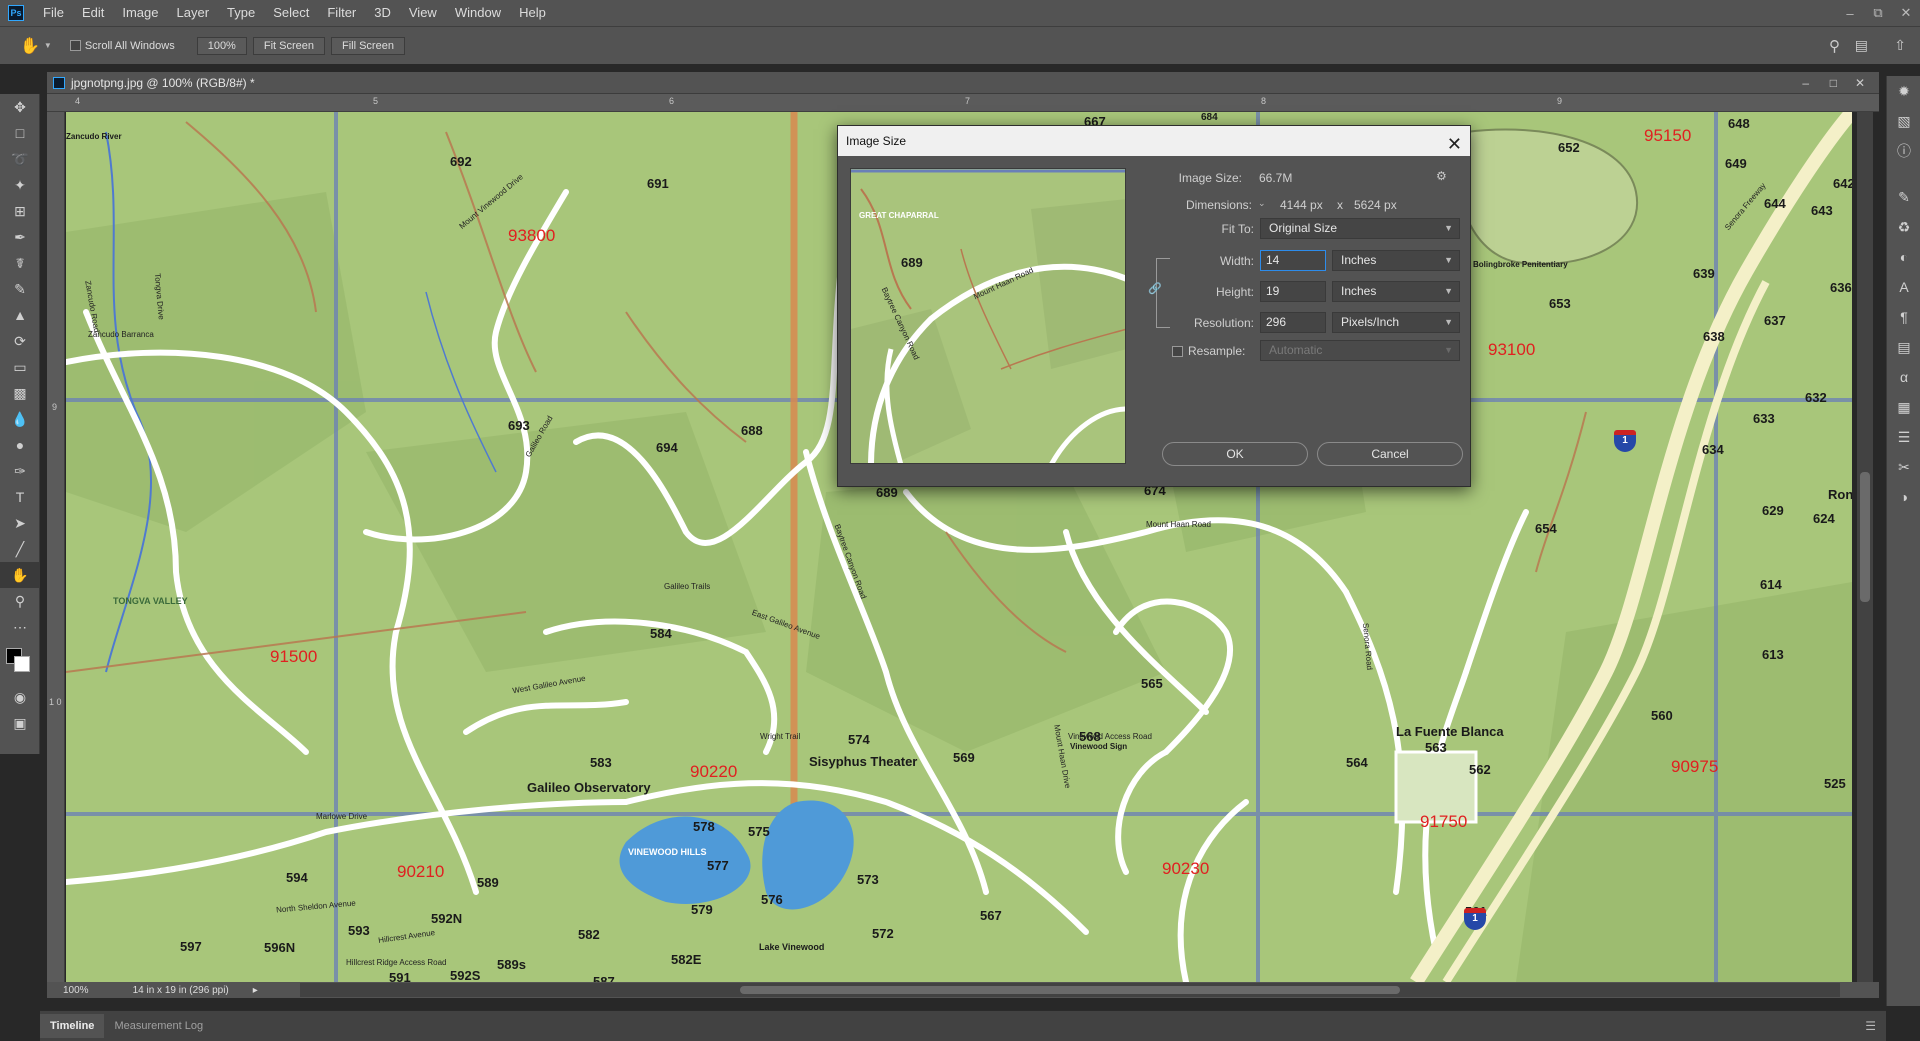 The height and width of the screenshot is (1041, 1920). What do you see at coordinates (1396, 291) in the screenshot?
I see `height-unit-select: Inches ▼` at bounding box center [1396, 291].